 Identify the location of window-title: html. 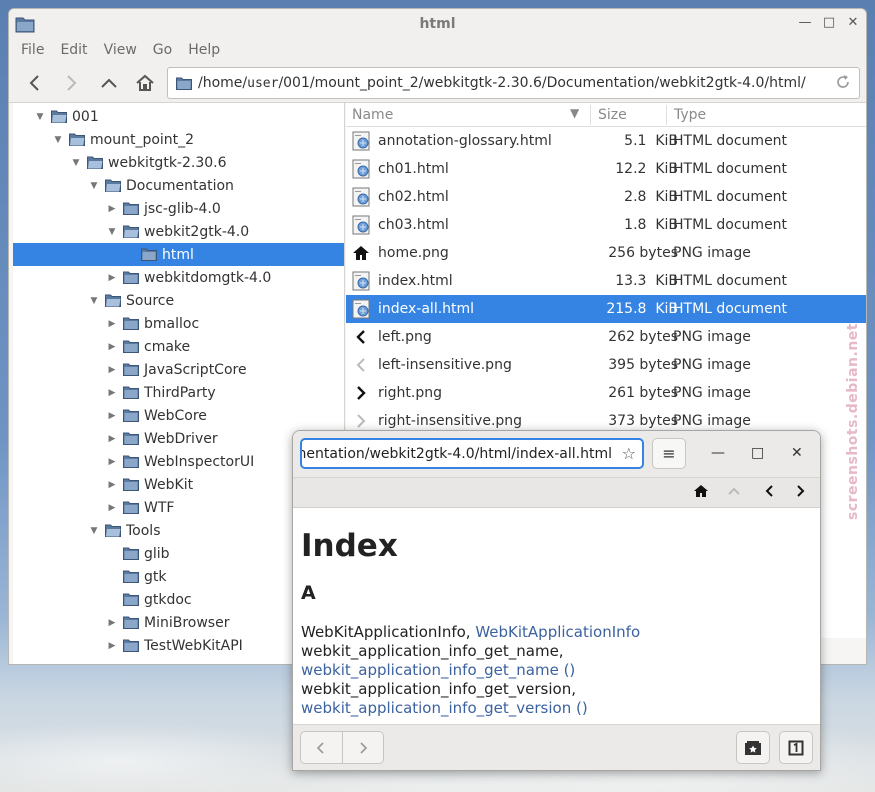
(437, 24).